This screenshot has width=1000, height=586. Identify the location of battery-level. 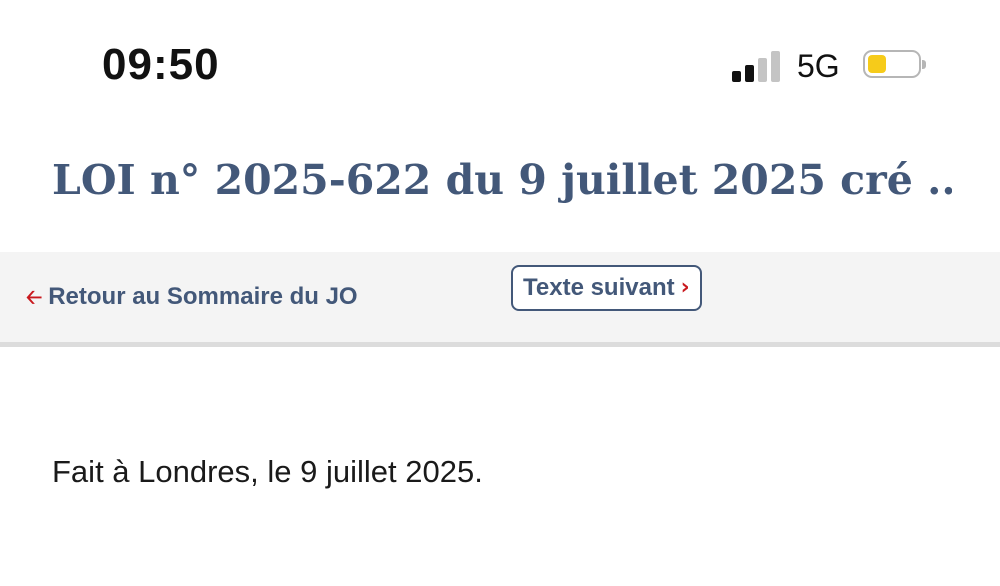
(877, 64).